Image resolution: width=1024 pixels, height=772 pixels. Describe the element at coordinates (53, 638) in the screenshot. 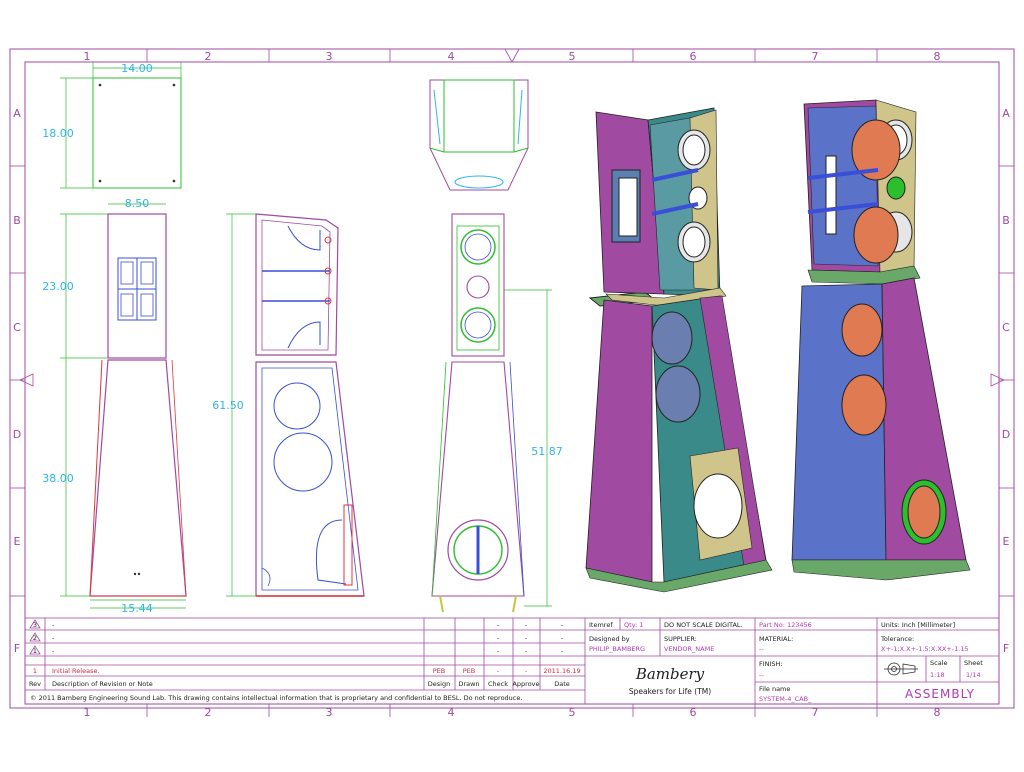

I see `rev-desc-2: -` at that location.